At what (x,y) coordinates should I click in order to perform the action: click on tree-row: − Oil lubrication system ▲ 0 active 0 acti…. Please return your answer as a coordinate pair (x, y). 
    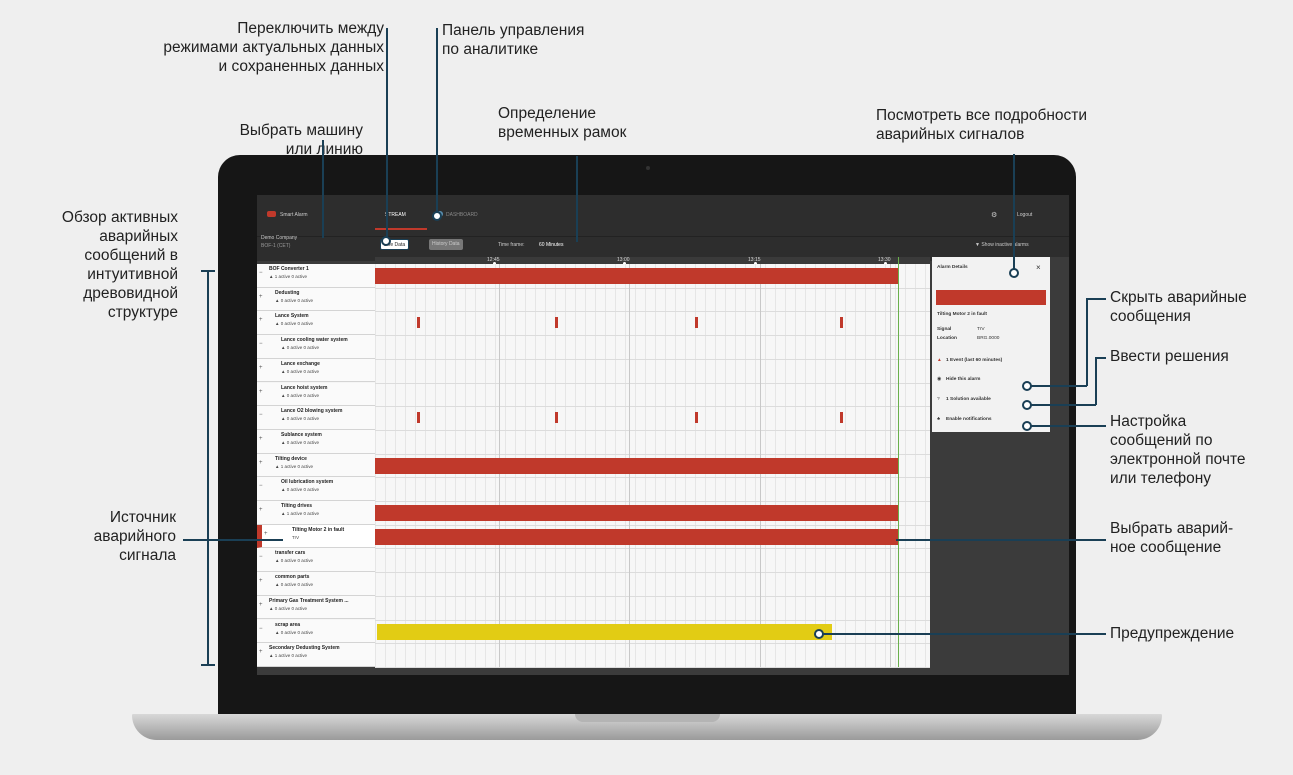
    Looking at the image, I should click on (316, 489).